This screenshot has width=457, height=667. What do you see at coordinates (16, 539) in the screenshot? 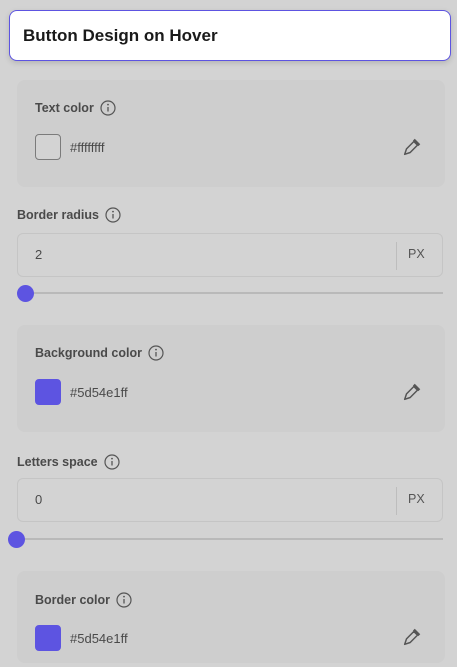
I see `letters-space-slider-thumb` at bounding box center [16, 539].